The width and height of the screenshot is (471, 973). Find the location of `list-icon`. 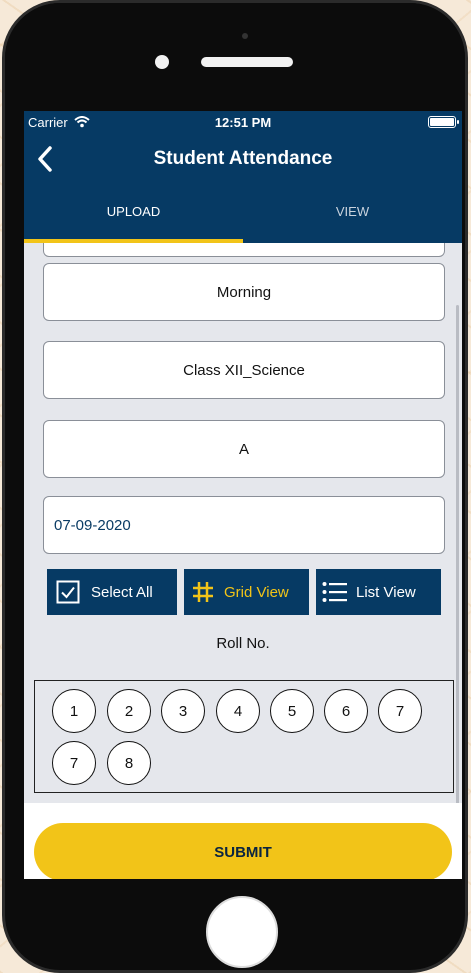

list-icon is located at coordinates (332, 592).